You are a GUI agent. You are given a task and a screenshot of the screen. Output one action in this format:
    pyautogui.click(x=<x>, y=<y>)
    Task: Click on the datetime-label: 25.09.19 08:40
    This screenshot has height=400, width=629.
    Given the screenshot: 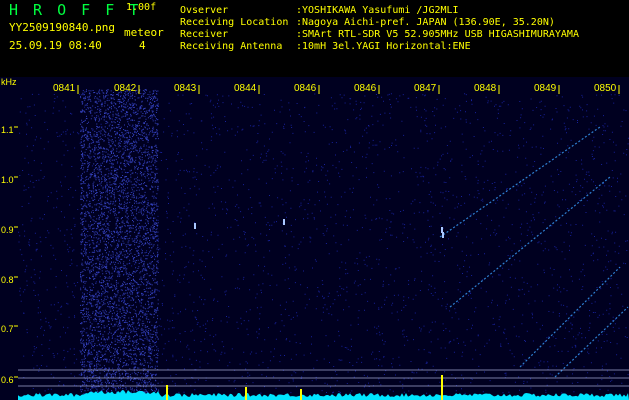 What is the action you would take?
    pyautogui.click(x=55, y=45)
    